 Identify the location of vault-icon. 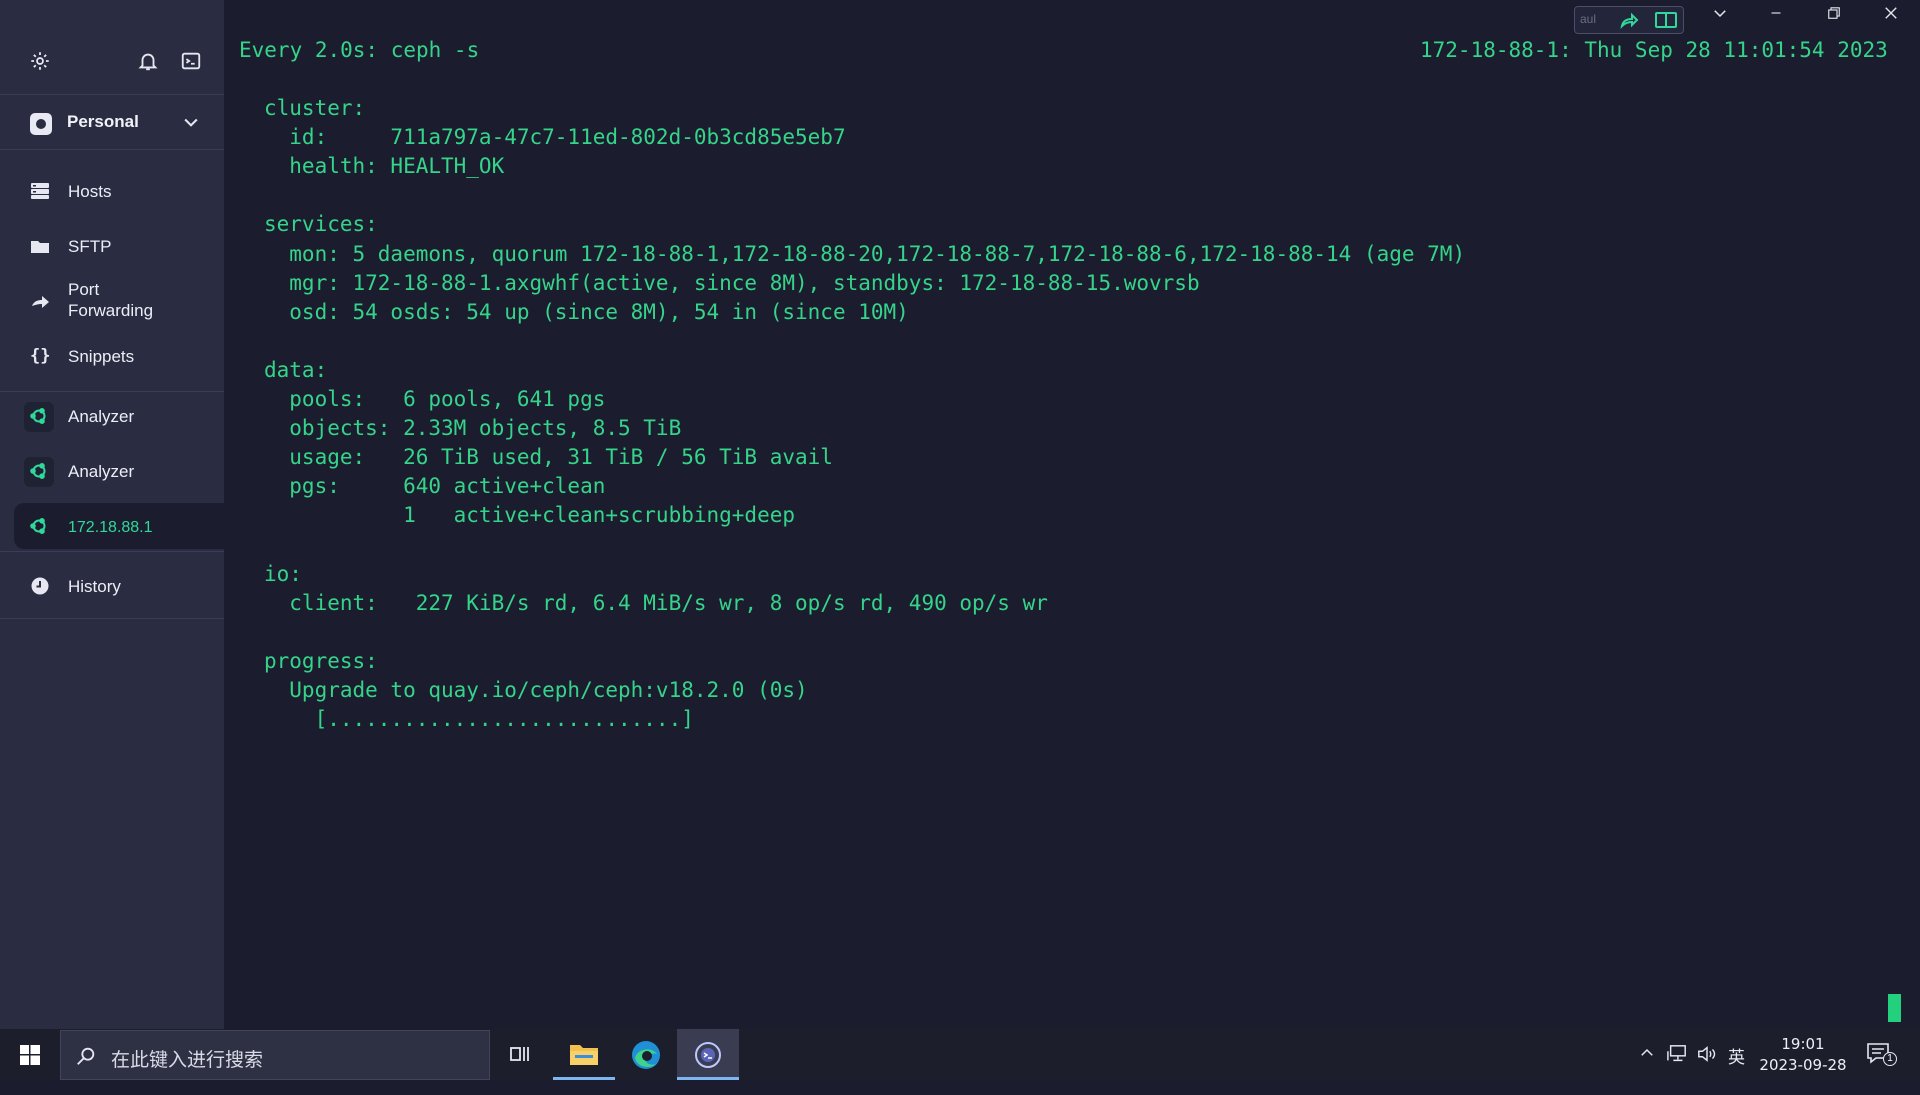
(41, 124).